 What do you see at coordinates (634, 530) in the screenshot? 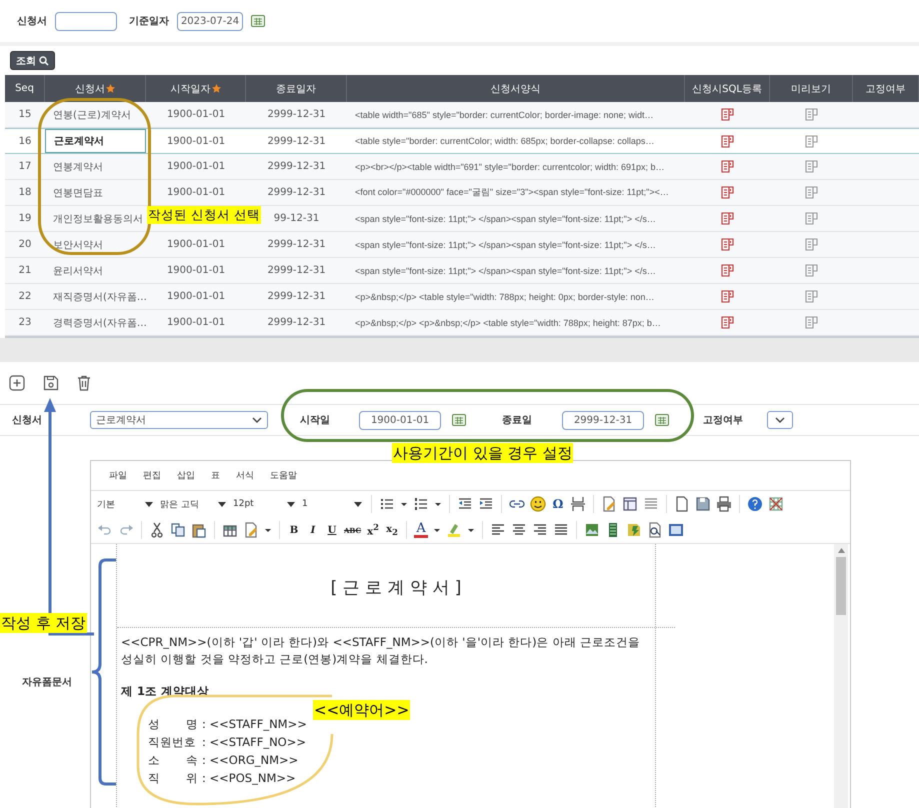
I see `flash-icon` at bounding box center [634, 530].